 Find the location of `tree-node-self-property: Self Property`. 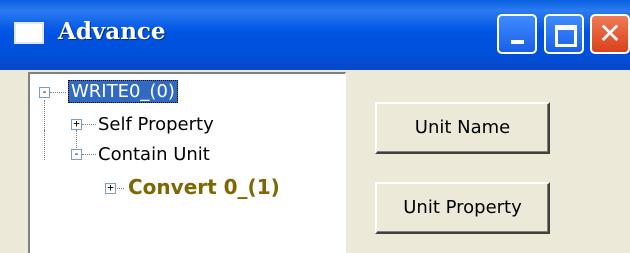

tree-node-self-property: Self Property is located at coordinates (156, 124).